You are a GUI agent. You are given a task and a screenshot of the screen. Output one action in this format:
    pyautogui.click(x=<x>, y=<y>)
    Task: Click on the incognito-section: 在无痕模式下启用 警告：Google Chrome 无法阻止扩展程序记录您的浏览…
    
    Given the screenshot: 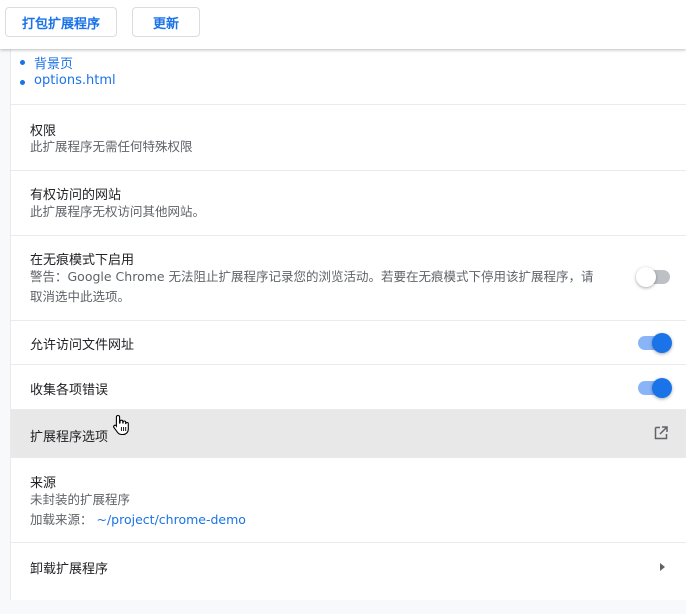 What is the action you would take?
    pyautogui.click(x=348, y=277)
    